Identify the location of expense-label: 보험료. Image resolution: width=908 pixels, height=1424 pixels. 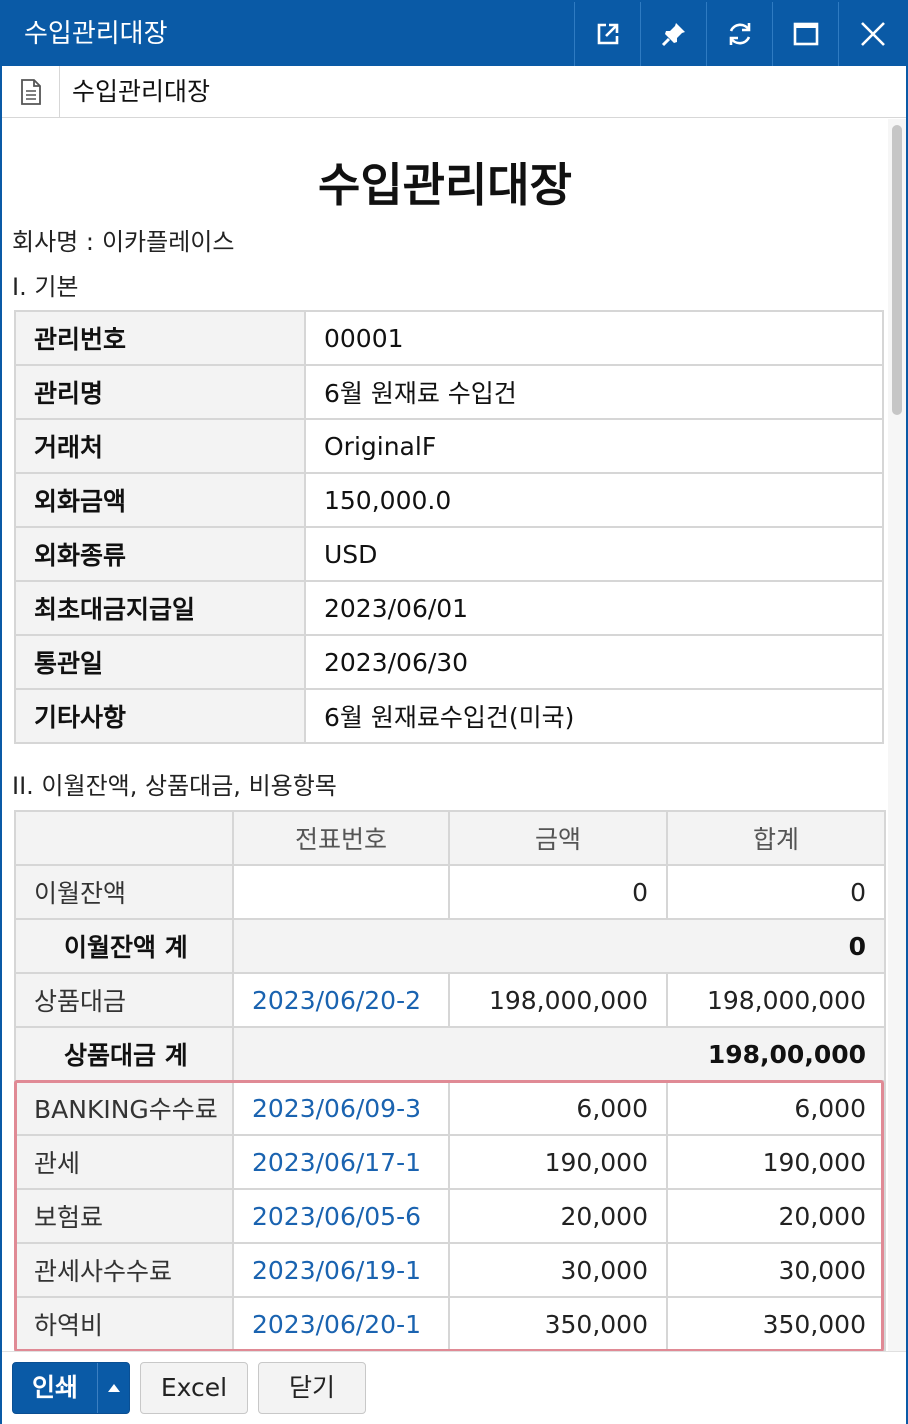
(124, 1216).